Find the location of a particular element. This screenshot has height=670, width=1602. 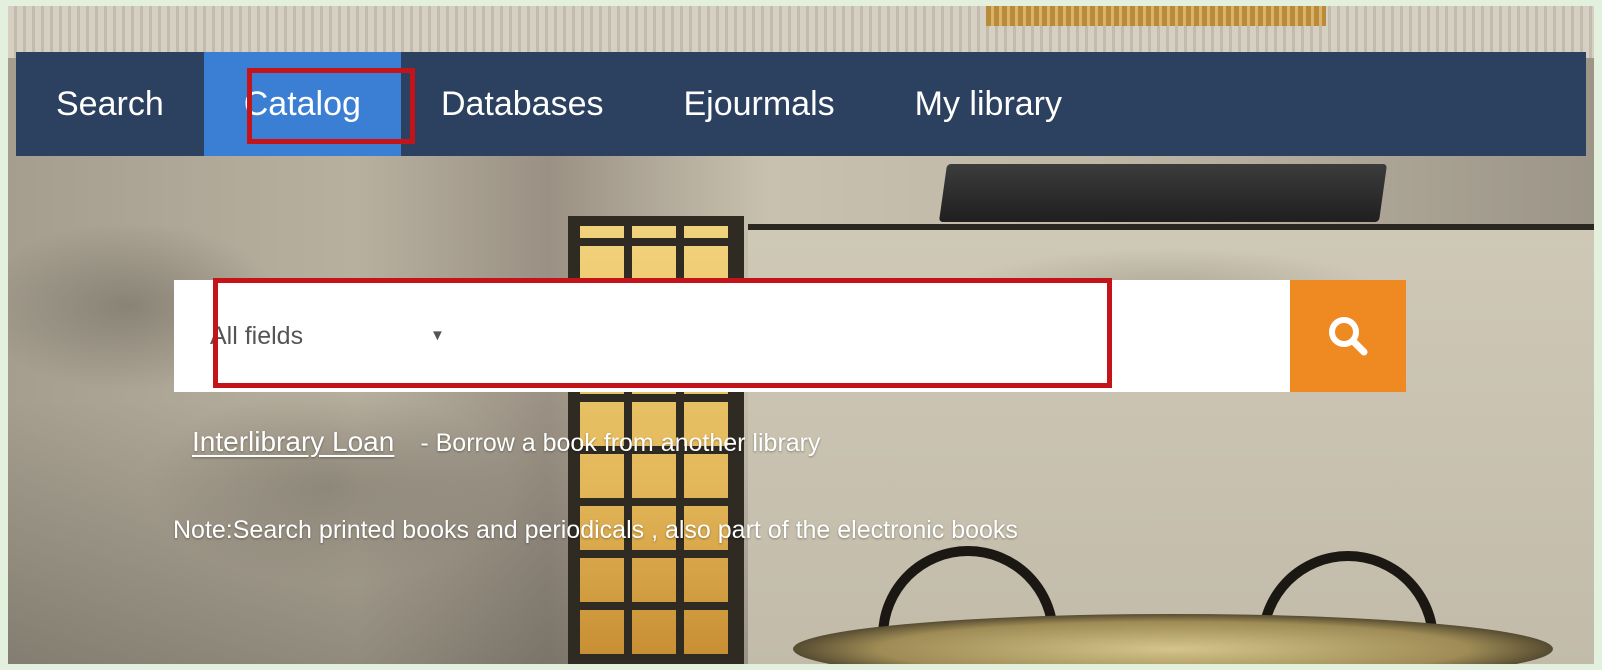

catalog-search-bar: All fields ▼ is located at coordinates (790, 336).